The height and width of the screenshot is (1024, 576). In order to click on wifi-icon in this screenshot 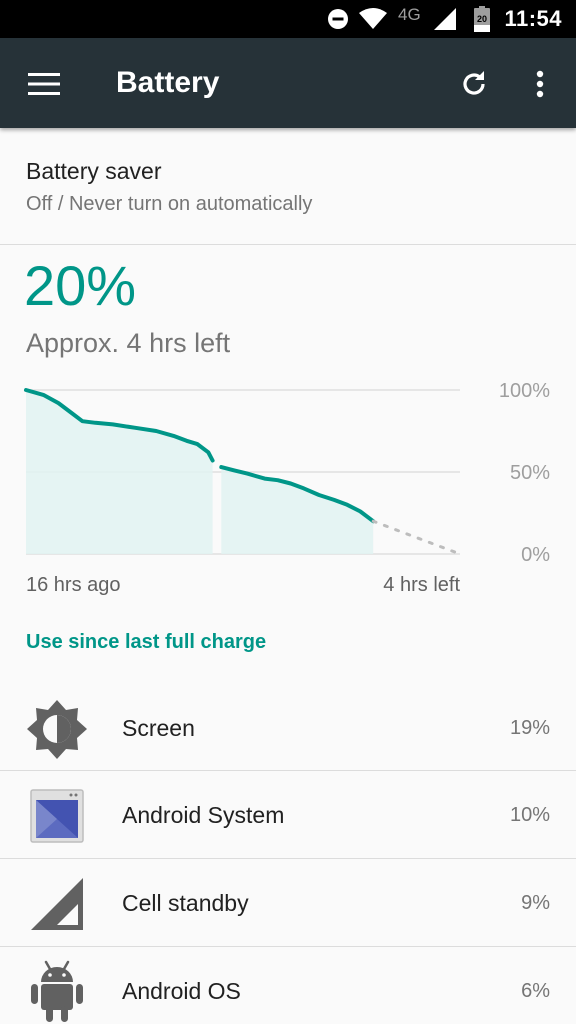, I will do `click(373, 19)`.